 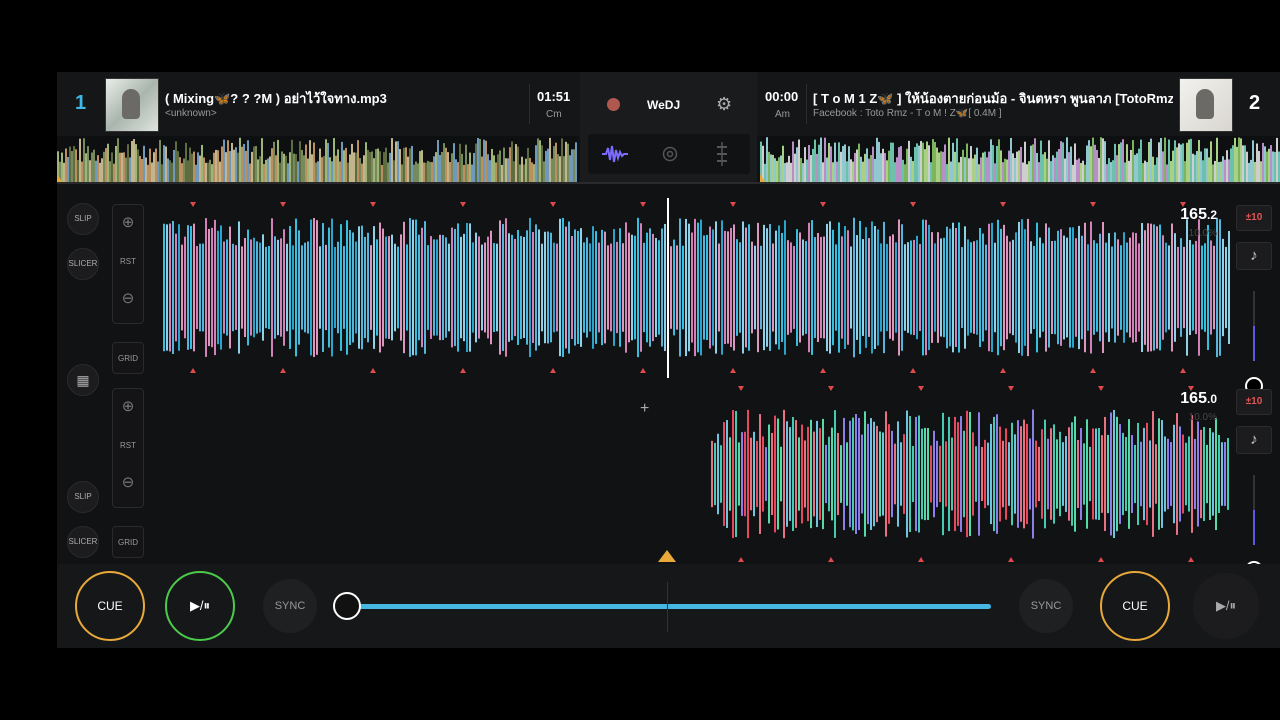 What do you see at coordinates (132, 105) in the screenshot?
I see `deck1-artwork` at bounding box center [132, 105].